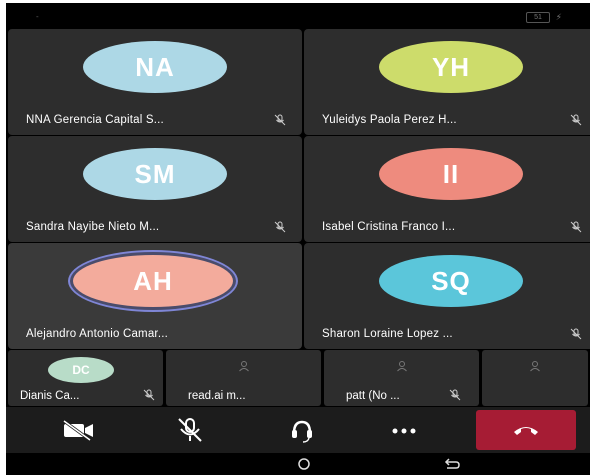 This screenshot has height=475, width=598. I want to click on avatar: AH, so click(153, 281).